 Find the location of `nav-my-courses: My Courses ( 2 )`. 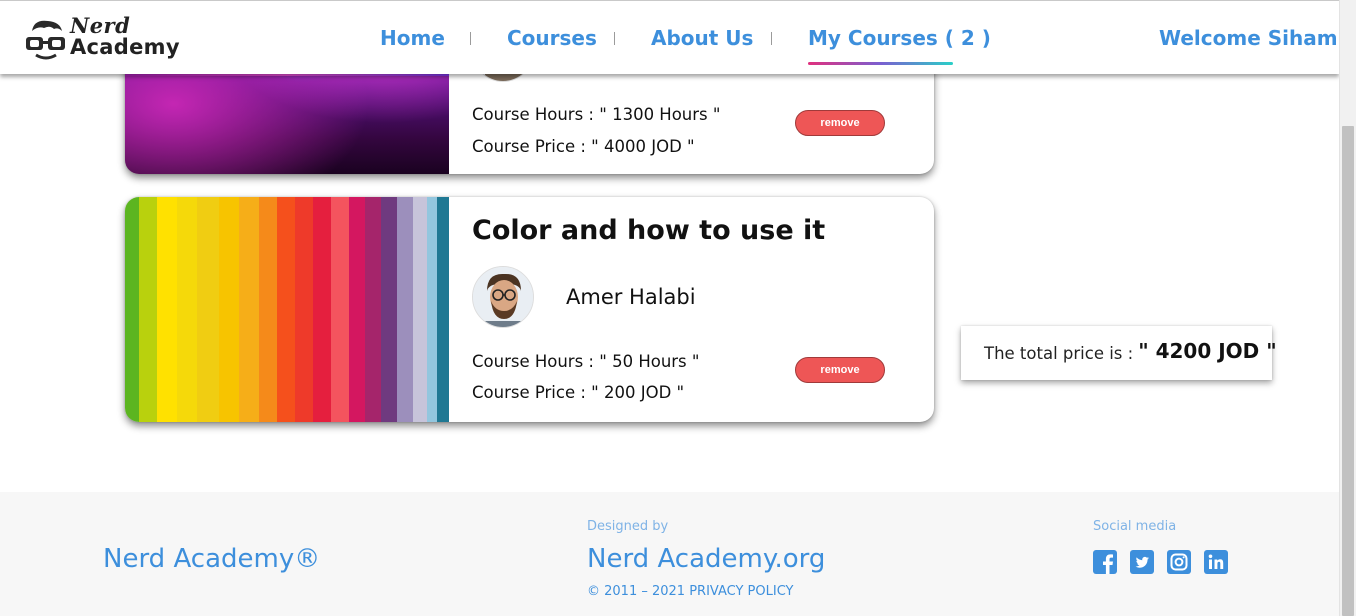

nav-my-courses: My Courses ( 2 ) is located at coordinates (899, 38).